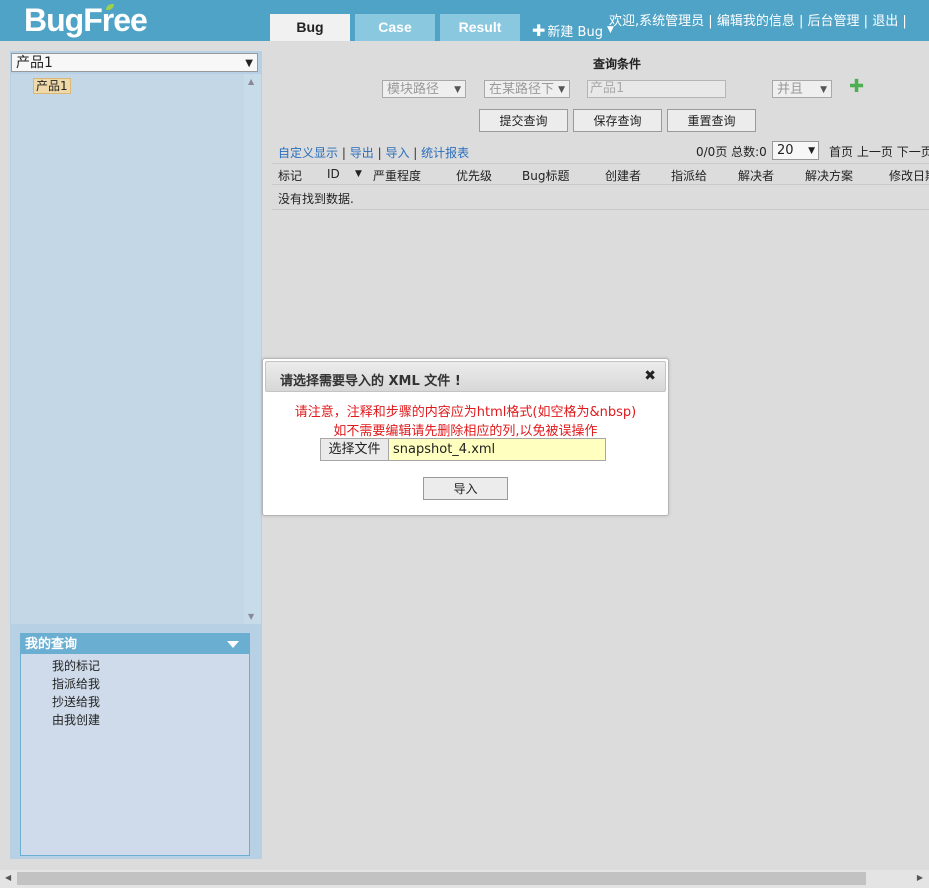 The width and height of the screenshot is (929, 888). Describe the element at coordinates (465, 488) in the screenshot. I see `import-button: 导入` at that location.